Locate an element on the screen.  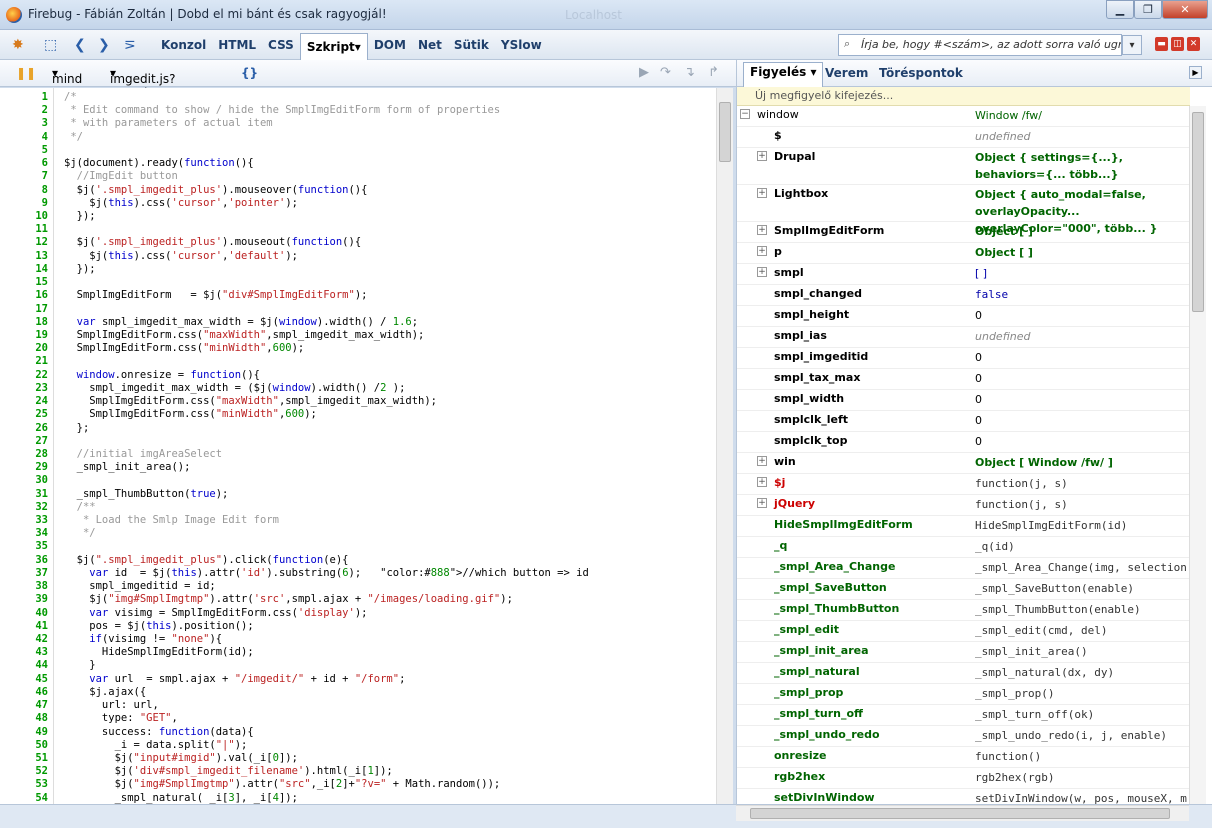
line-number: 5 is located at coordinates (28, 150).